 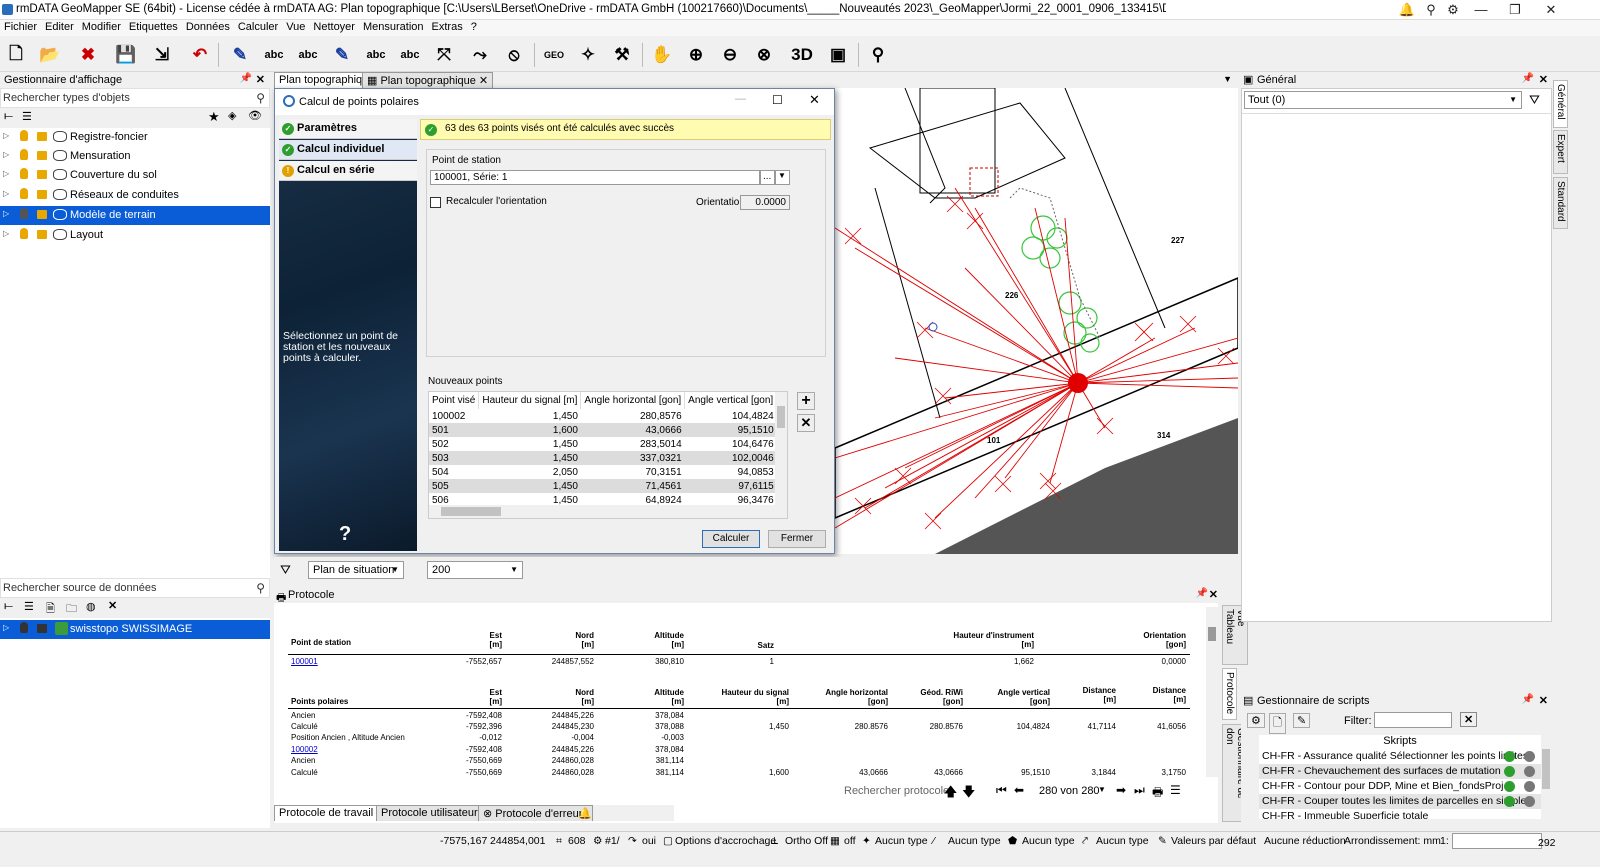 I want to click on vtab-expert: Expert, so click(x=1560, y=152).